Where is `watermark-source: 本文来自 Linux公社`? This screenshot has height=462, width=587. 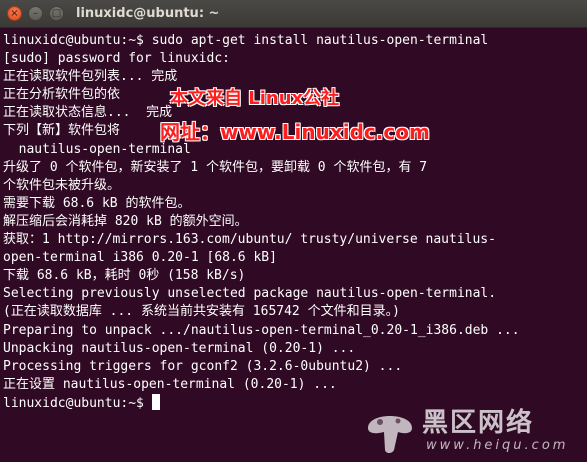 watermark-source: 本文来自 Linux公社 is located at coordinates (255, 98).